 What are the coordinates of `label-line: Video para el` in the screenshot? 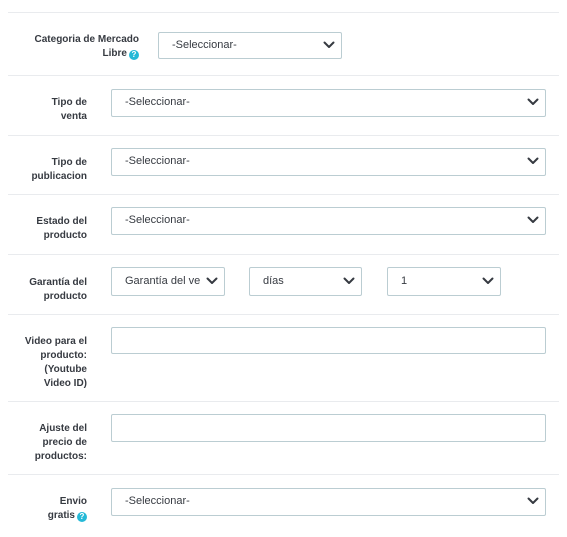 It's located at (55, 341).